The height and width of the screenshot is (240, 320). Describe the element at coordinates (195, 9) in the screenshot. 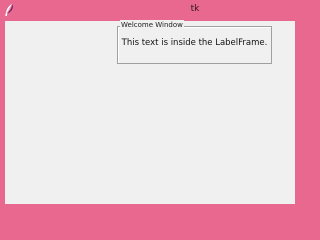

I see `window-title: tk` at that location.